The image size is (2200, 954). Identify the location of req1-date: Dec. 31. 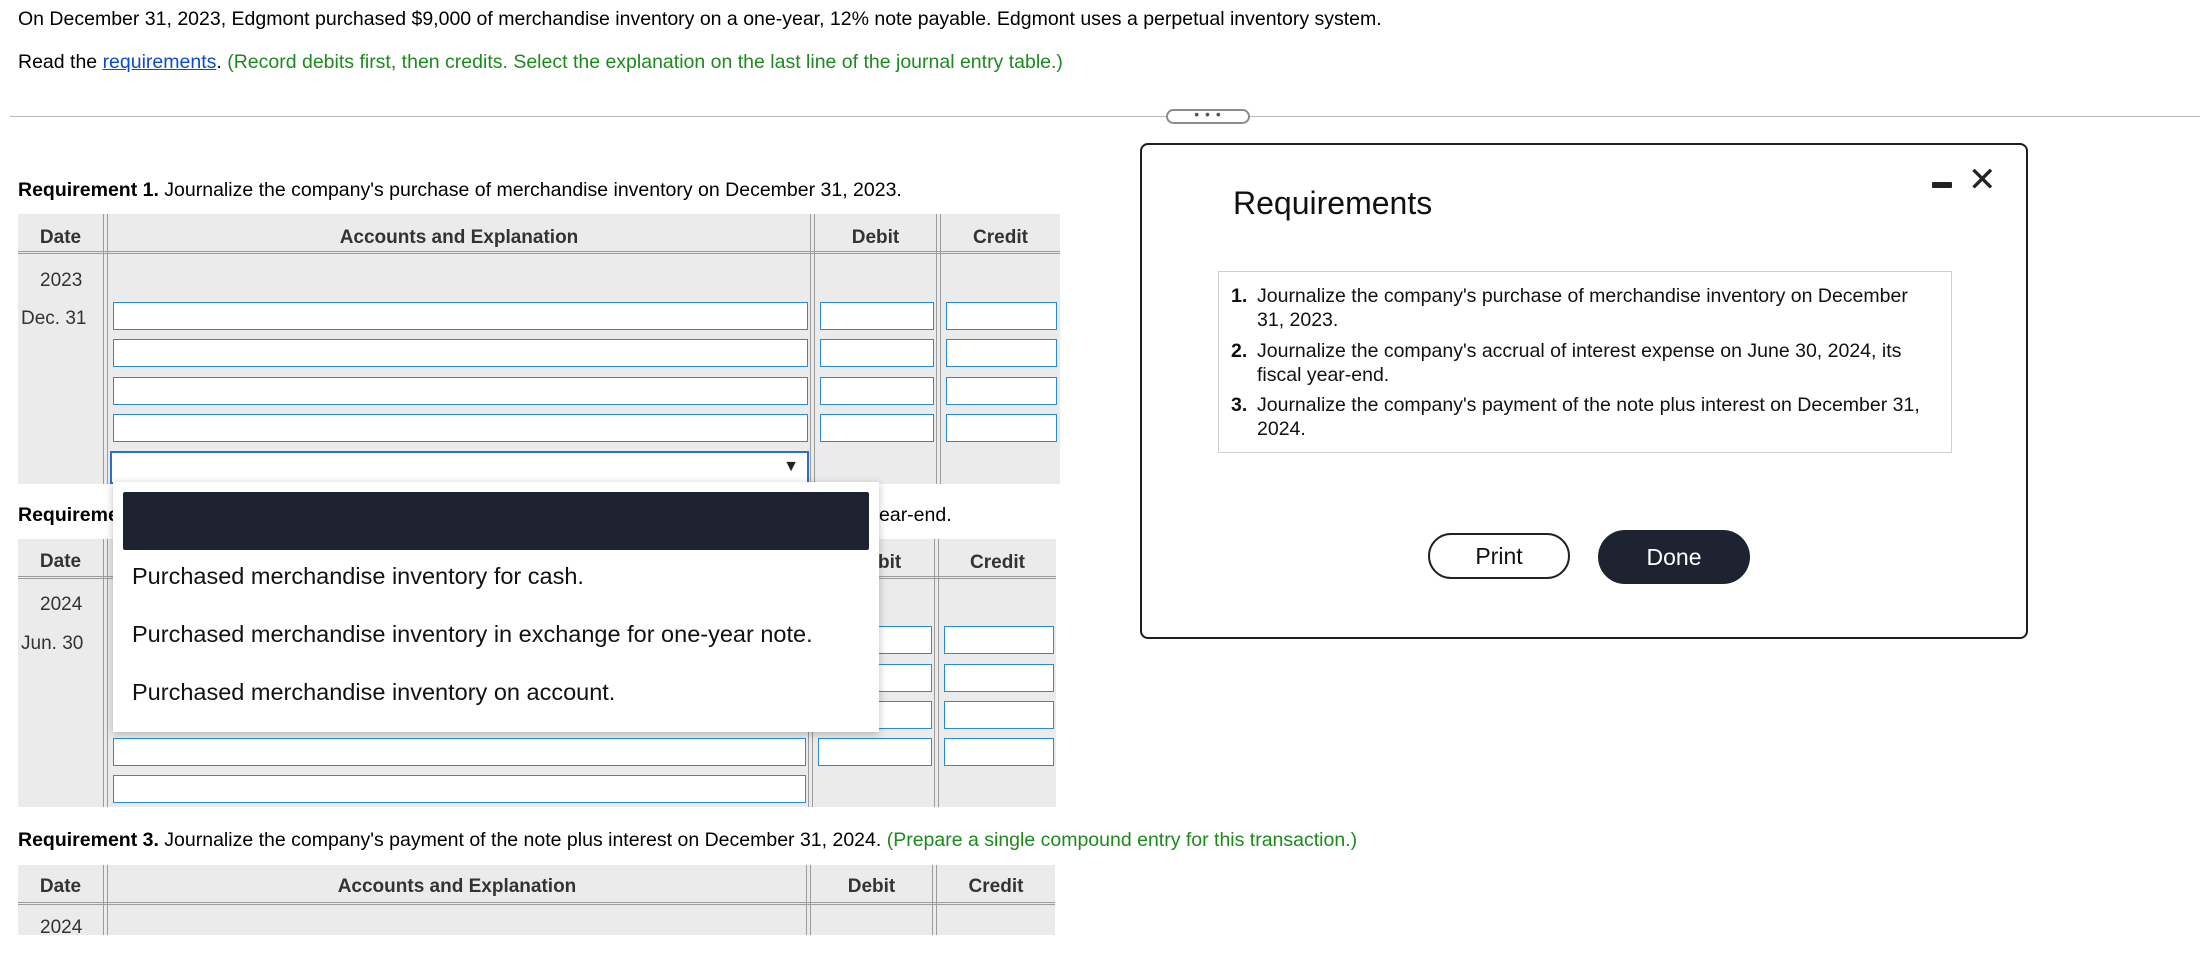
(54, 318).